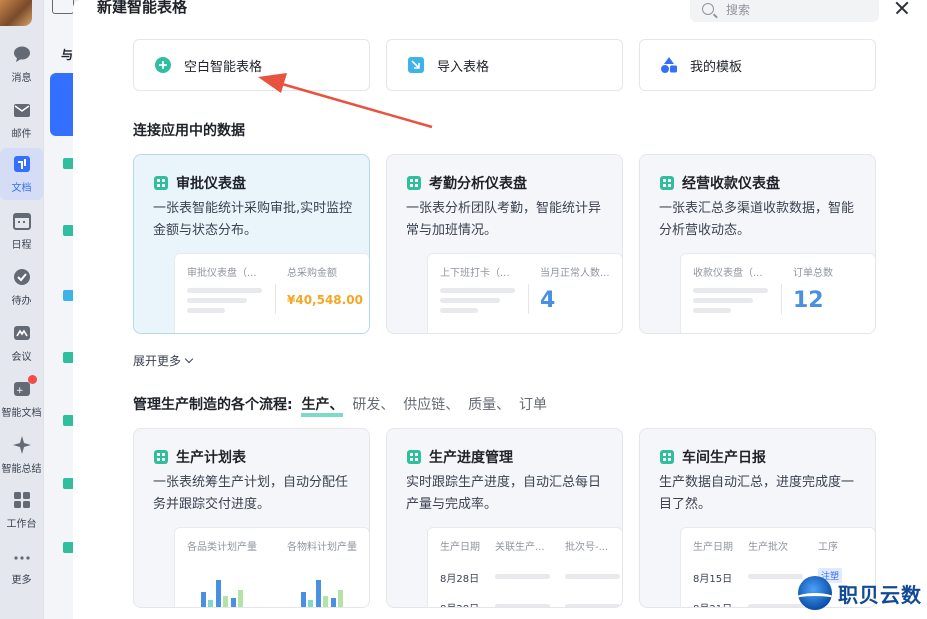 Image resolution: width=927 pixels, height=619 pixels. I want to click on watermark-logo: 职贝云数, so click(860, 593).